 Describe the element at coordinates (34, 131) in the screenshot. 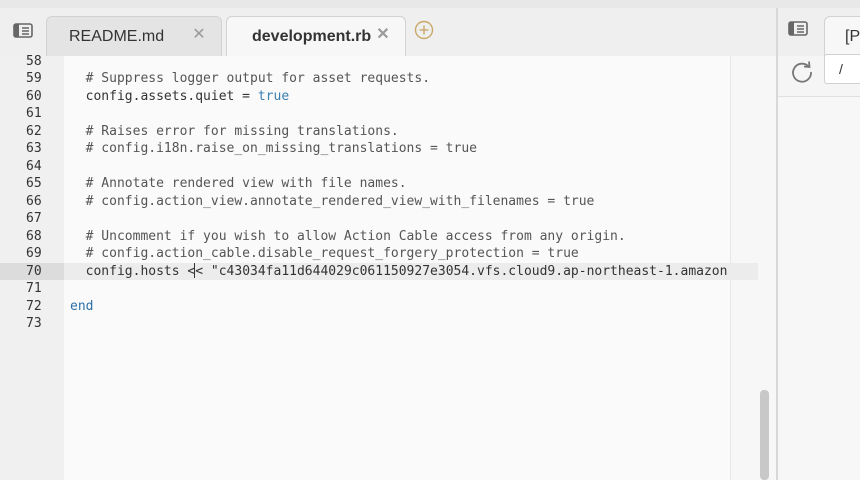

I see `line-number: 62` at that location.